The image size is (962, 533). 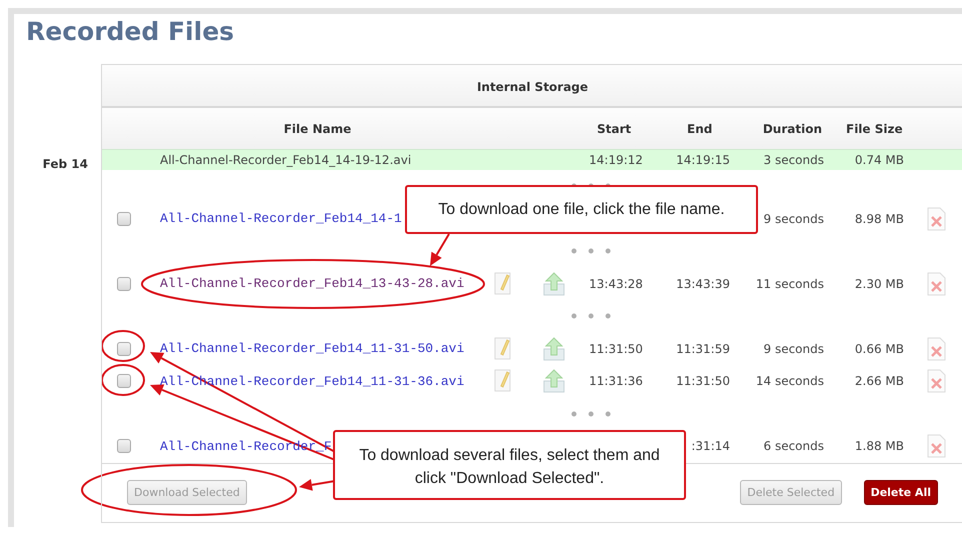 What do you see at coordinates (879, 160) in the screenshot?
I see `file-size: 0.74 MB` at bounding box center [879, 160].